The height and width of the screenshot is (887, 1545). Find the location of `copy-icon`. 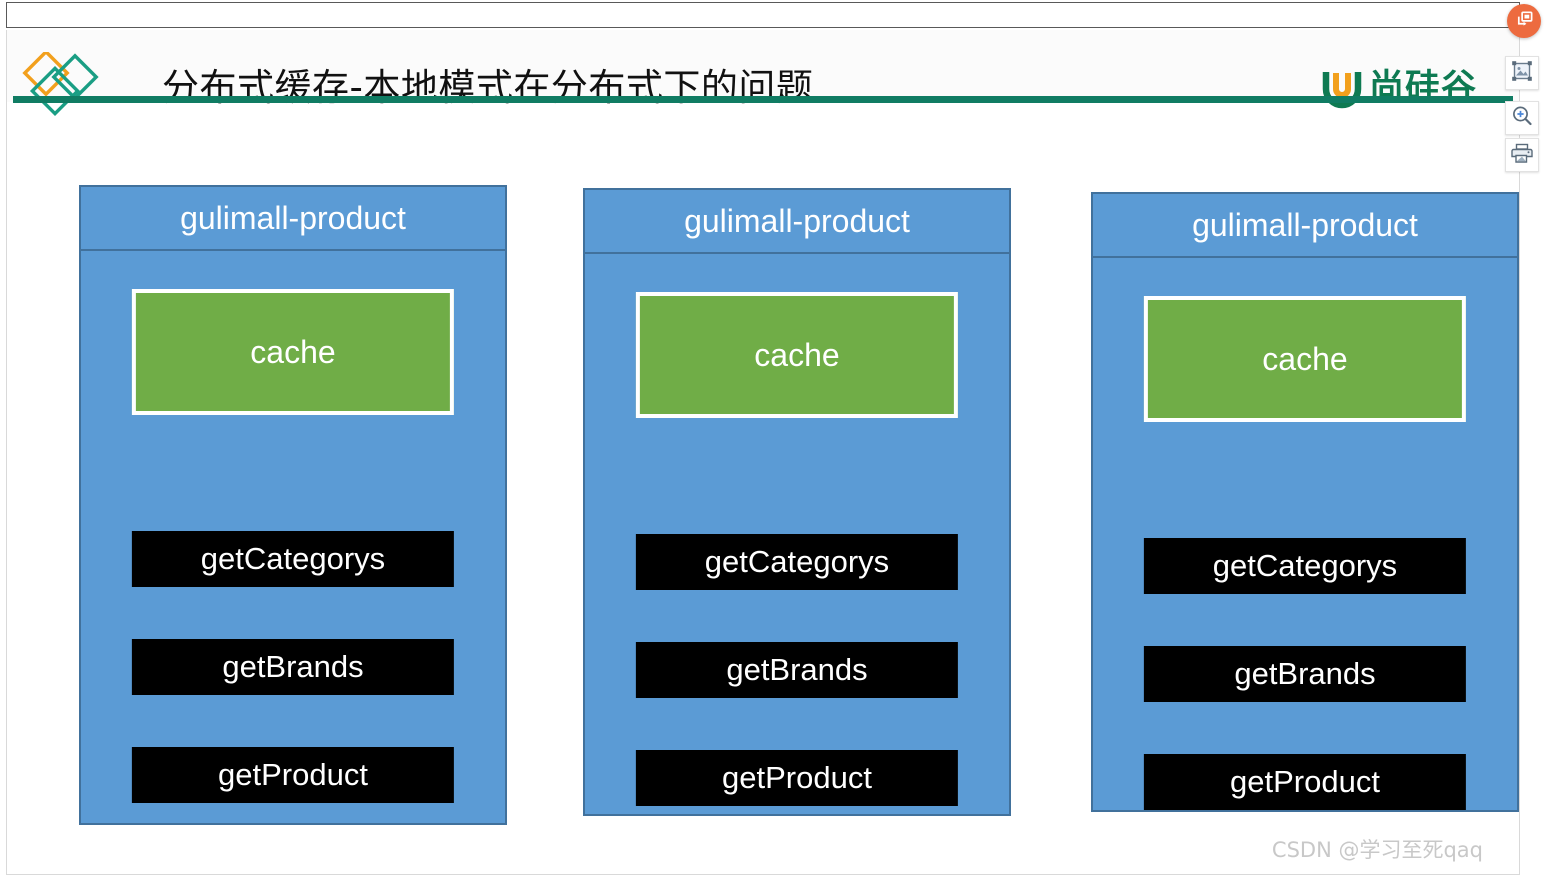

copy-icon is located at coordinates (1524, 21).